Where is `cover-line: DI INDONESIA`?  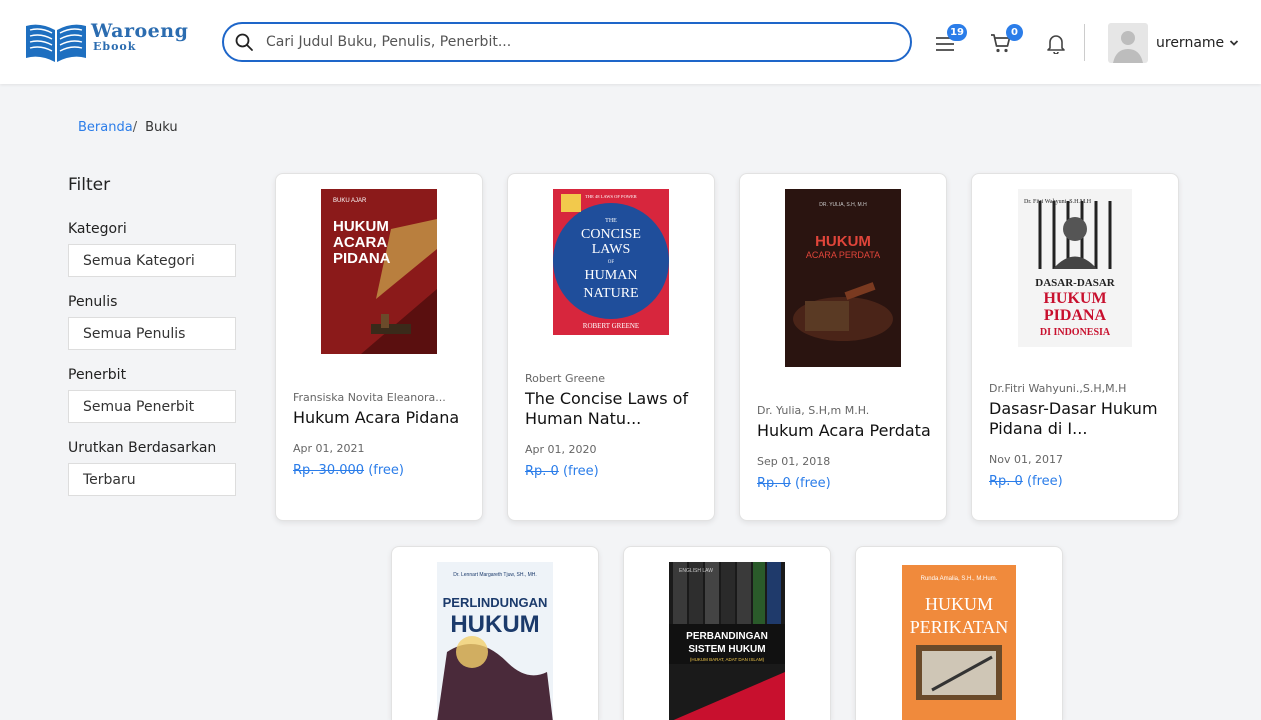
cover-line: DI INDONESIA is located at coordinates (1075, 332).